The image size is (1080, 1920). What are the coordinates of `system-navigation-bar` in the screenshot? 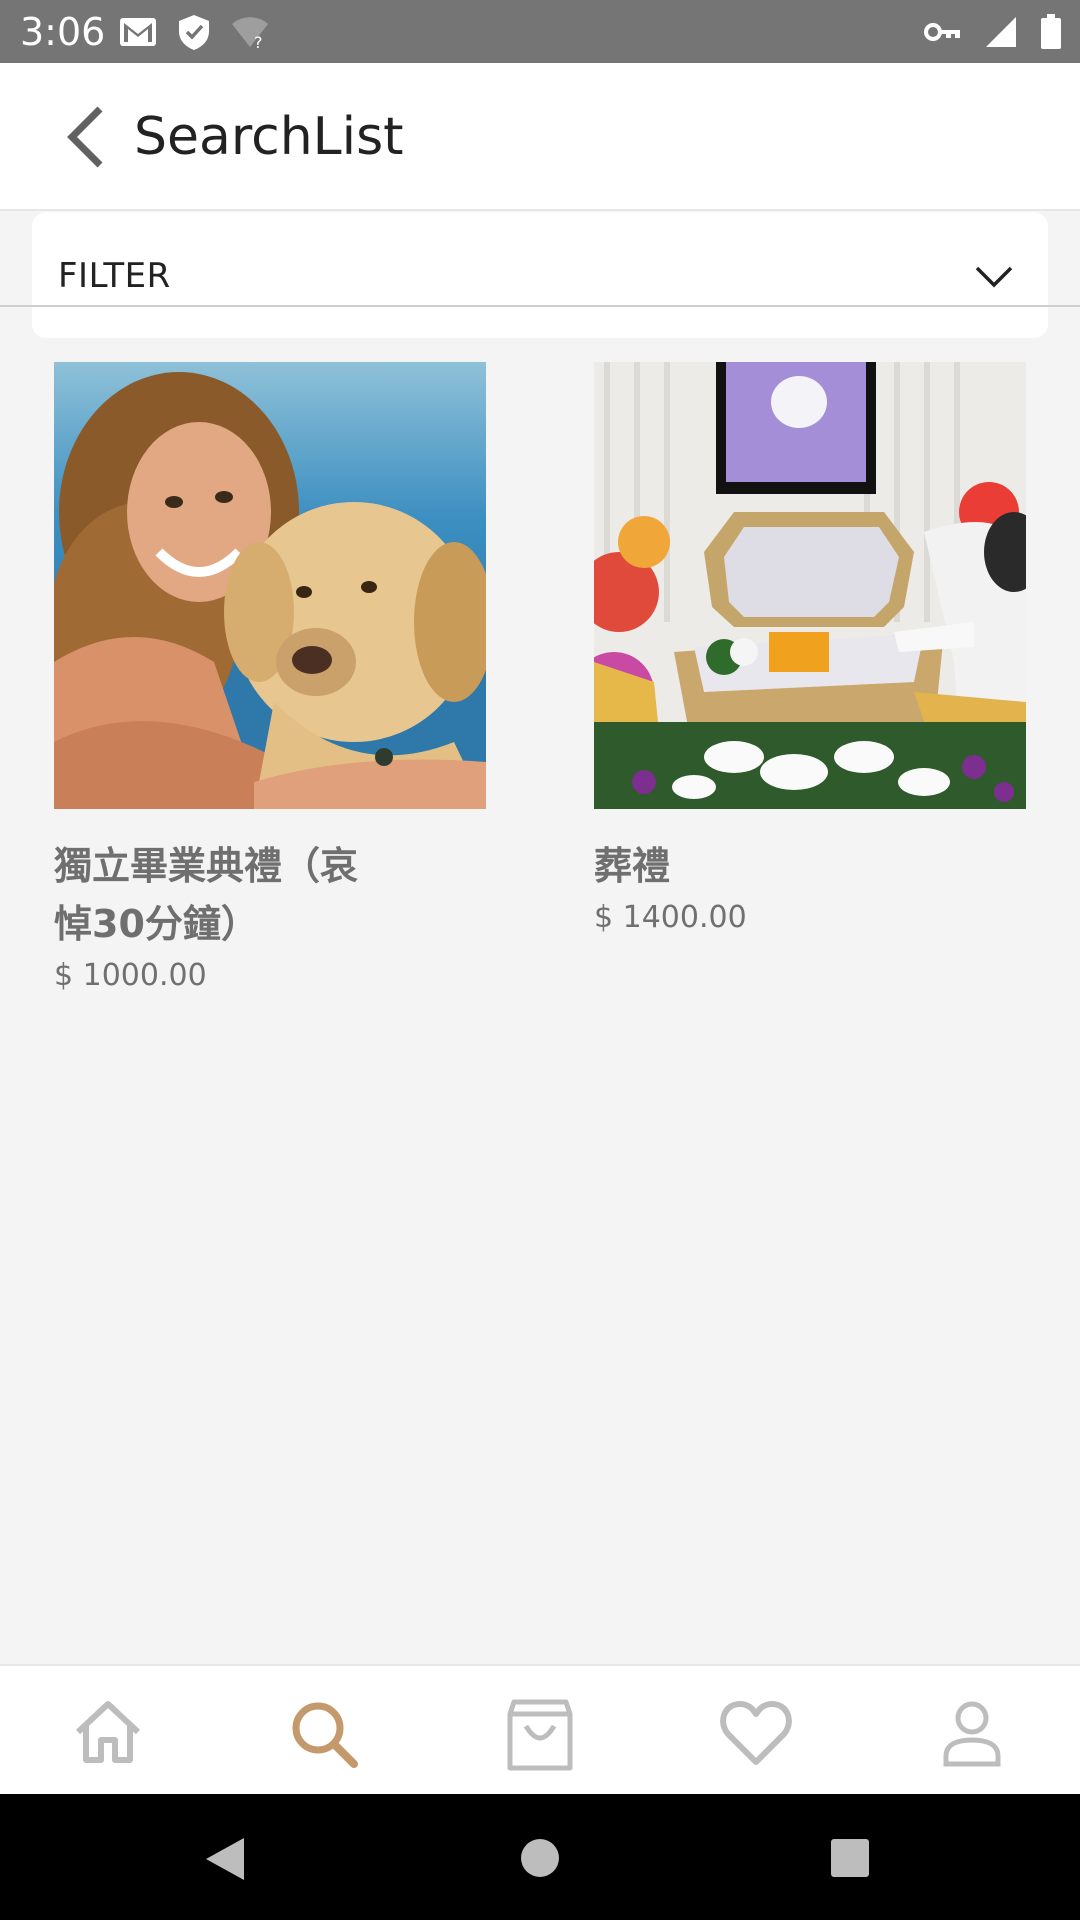 It's located at (540, 1857).